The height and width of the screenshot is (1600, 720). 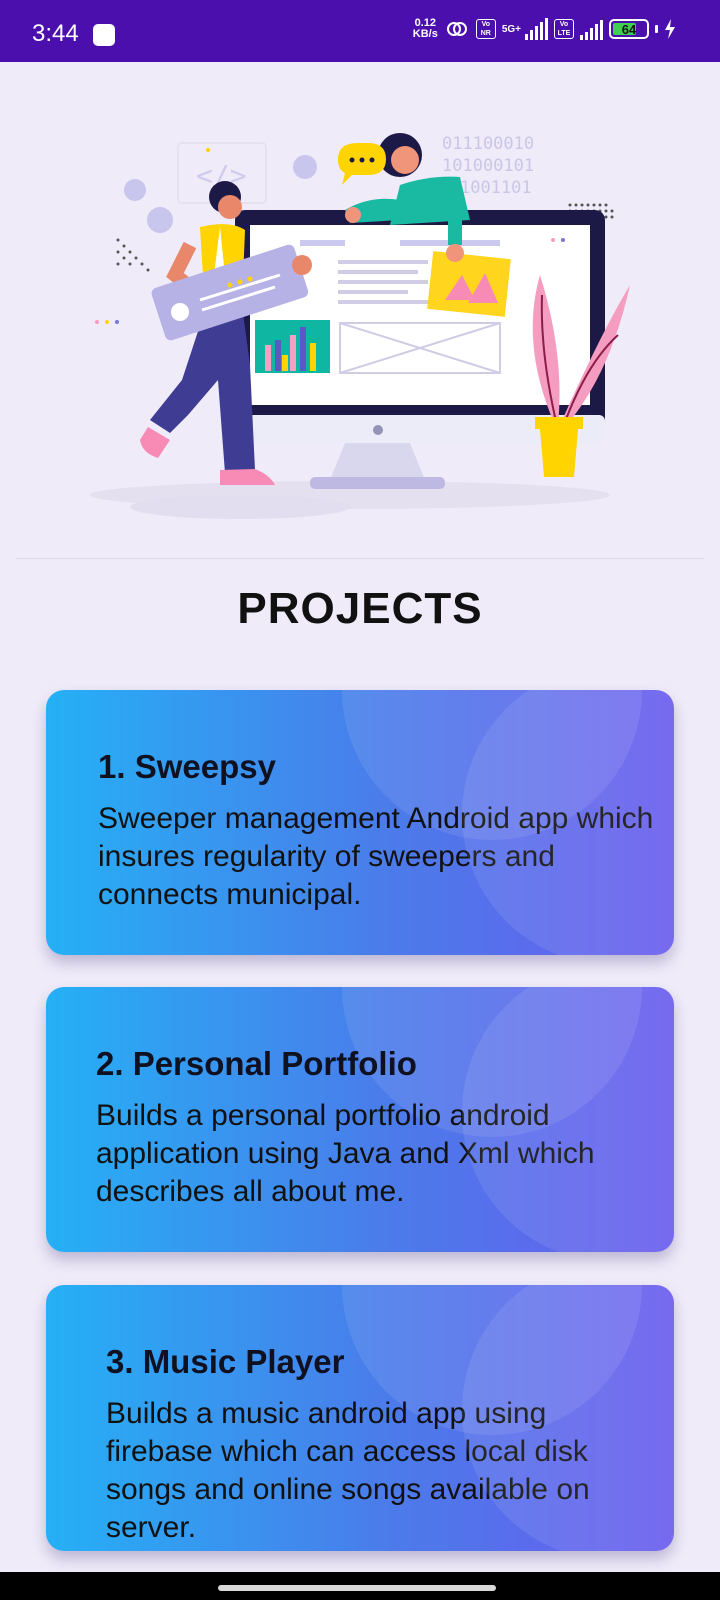 I want to click on battery-icon: 64, so click(x=629, y=29).